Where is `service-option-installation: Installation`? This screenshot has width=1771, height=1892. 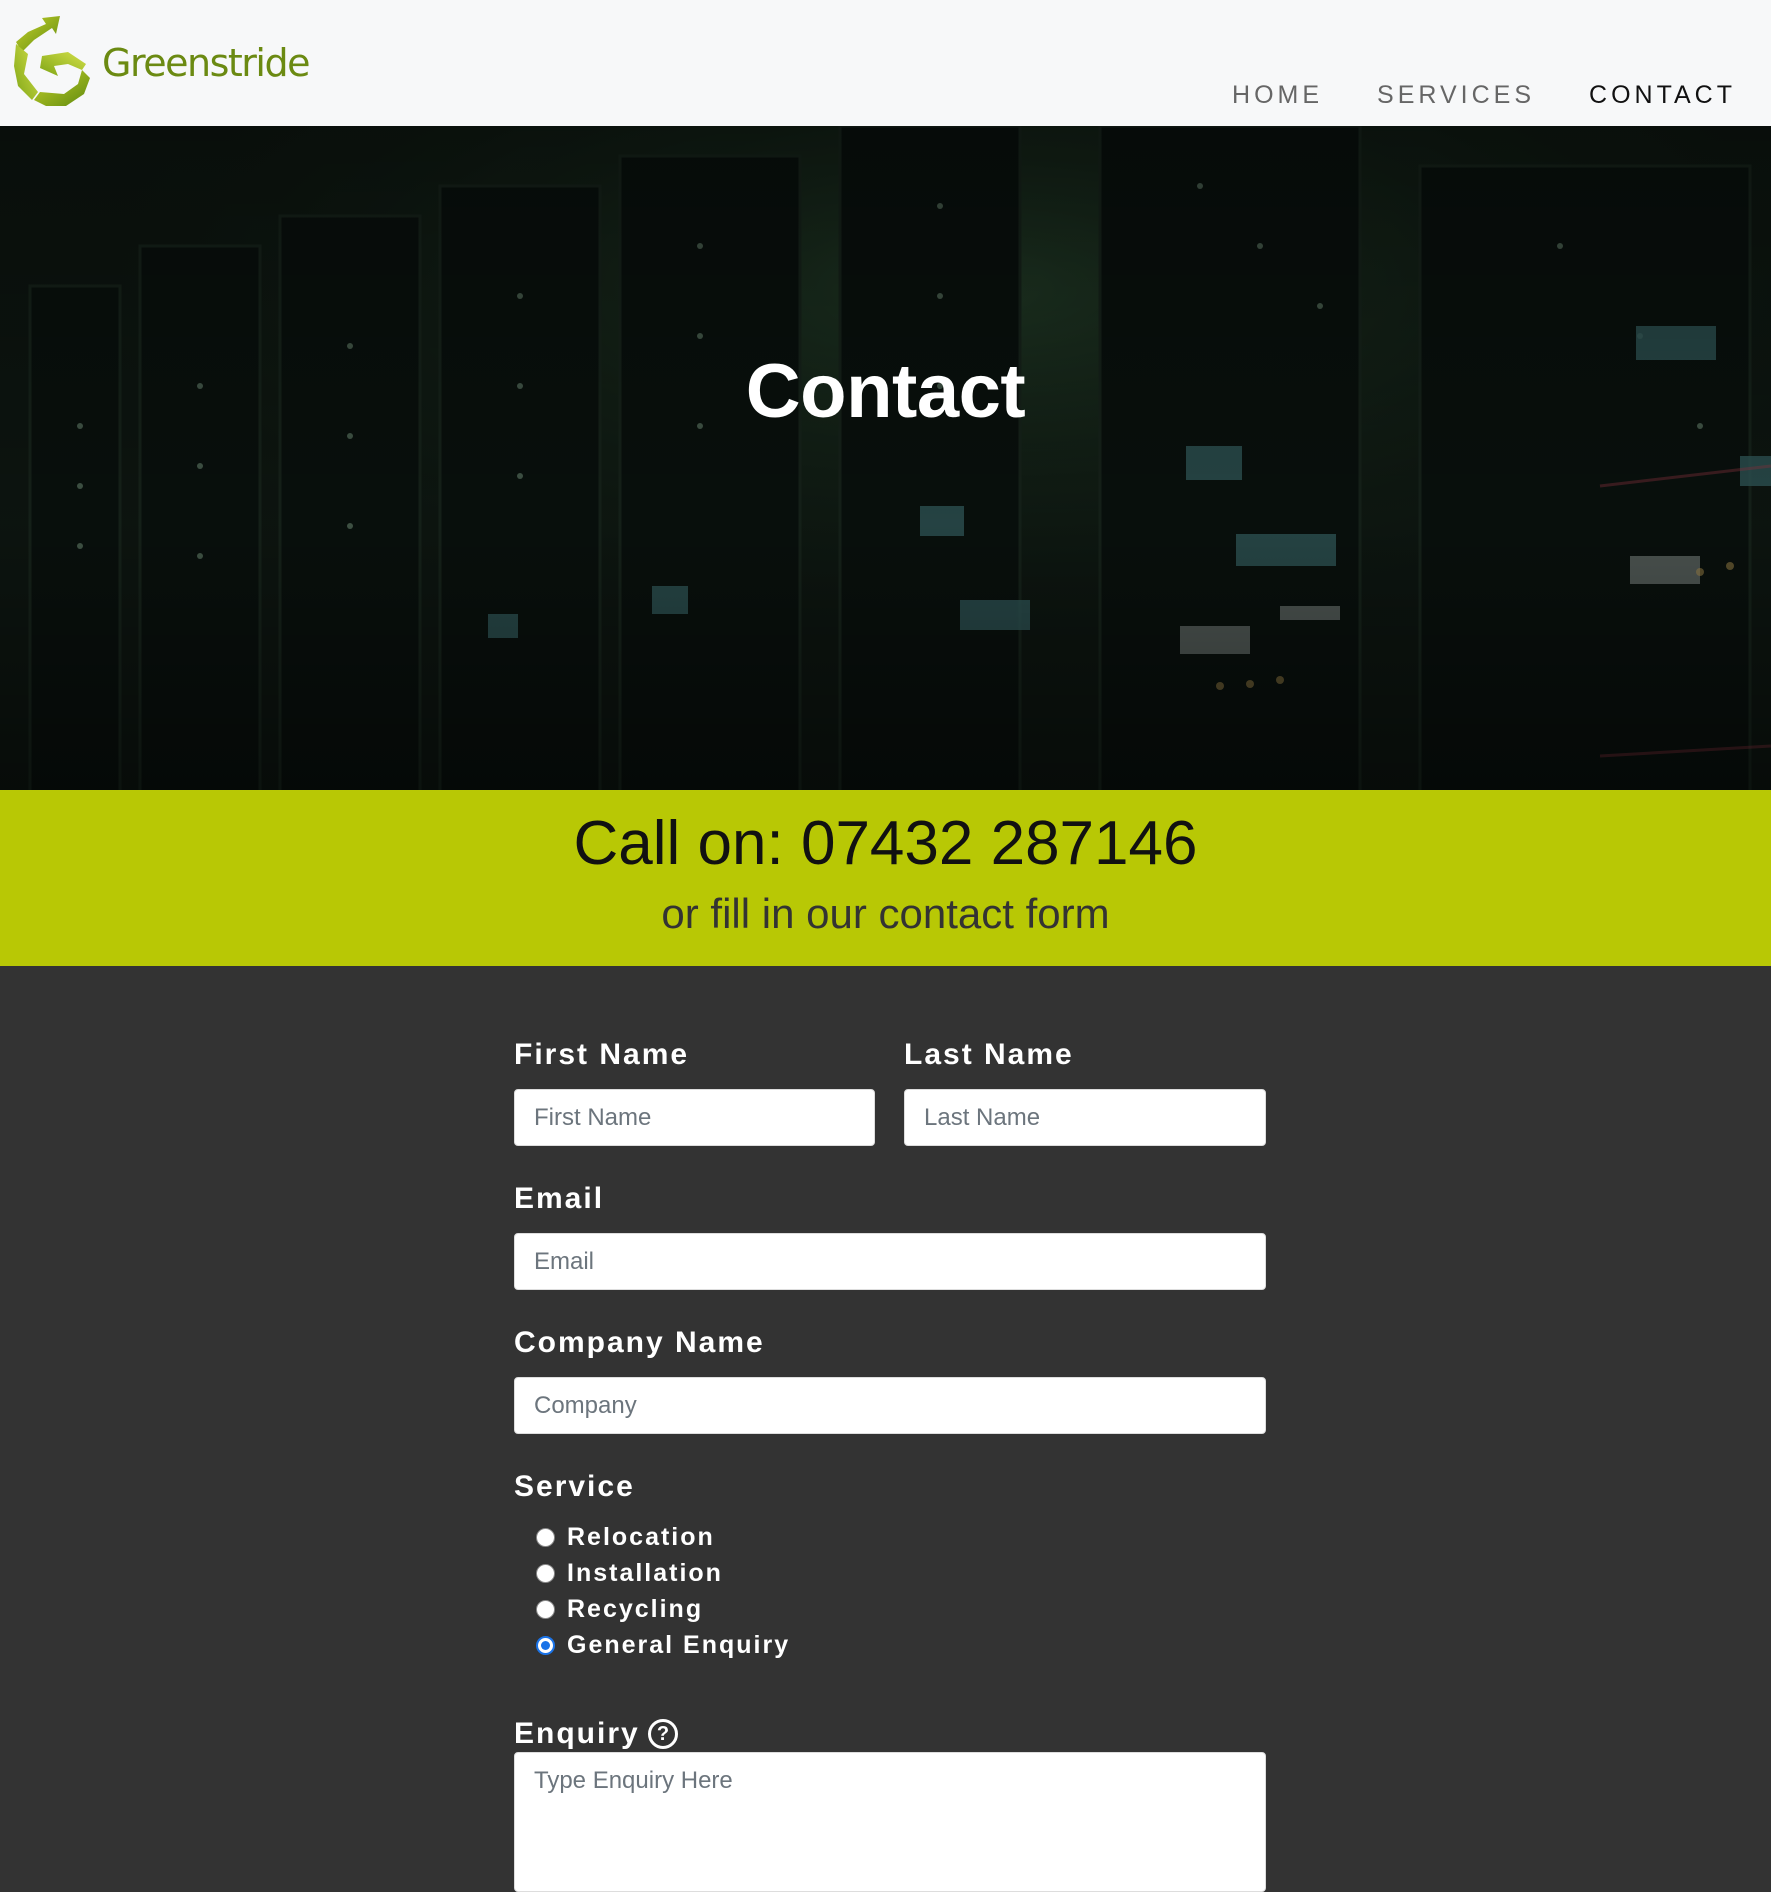
service-option-installation: Installation is located at coordinates (629, 1573).